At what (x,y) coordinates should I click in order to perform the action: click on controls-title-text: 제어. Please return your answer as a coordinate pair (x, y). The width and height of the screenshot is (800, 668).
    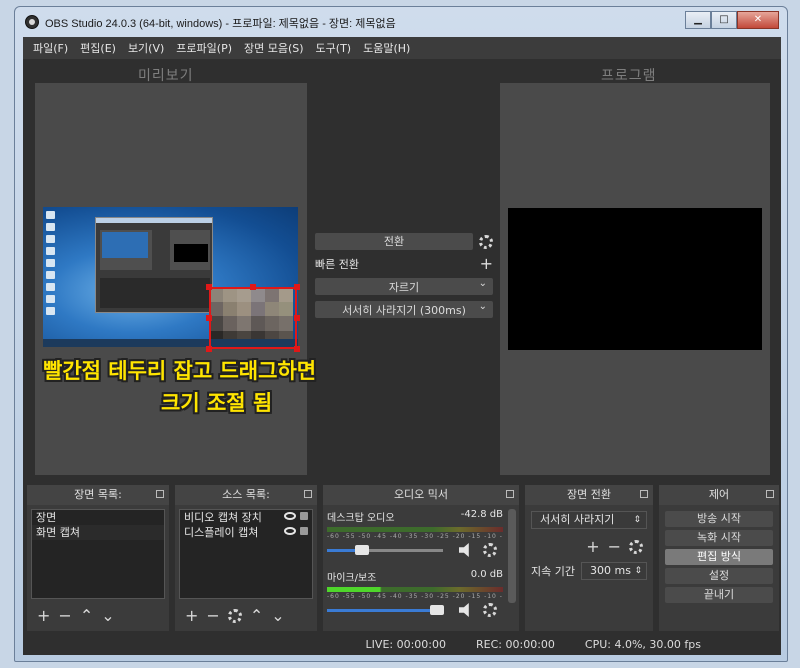
    Looking at the image, I should click on (719, 494).